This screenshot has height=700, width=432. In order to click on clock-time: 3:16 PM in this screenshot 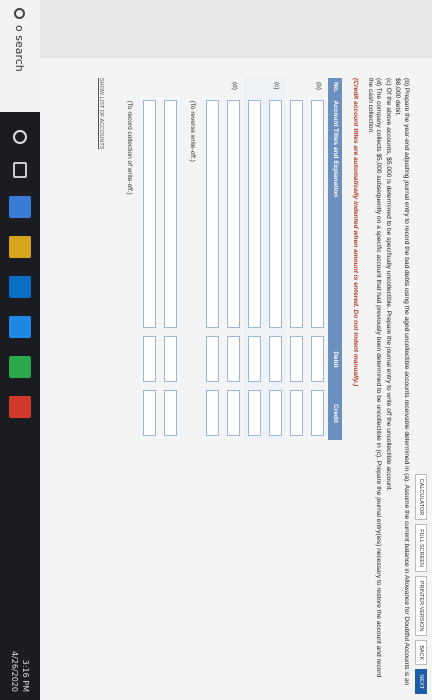, I will do `click(25, 675)`.